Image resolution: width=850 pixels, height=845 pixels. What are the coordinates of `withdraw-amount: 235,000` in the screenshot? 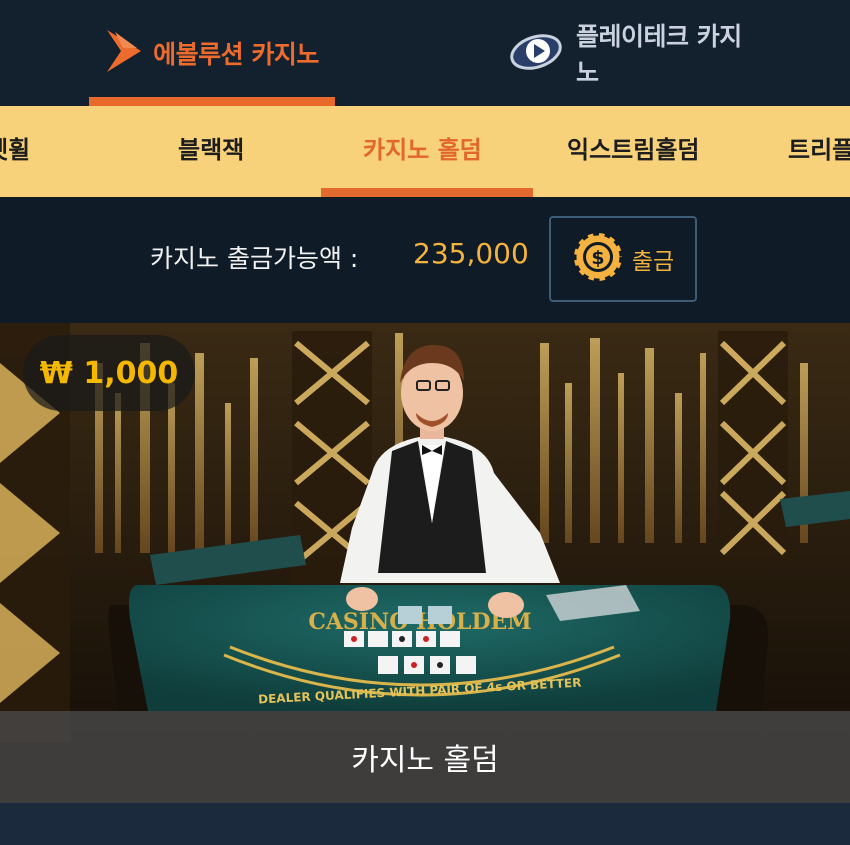 It's located at (471, 253).